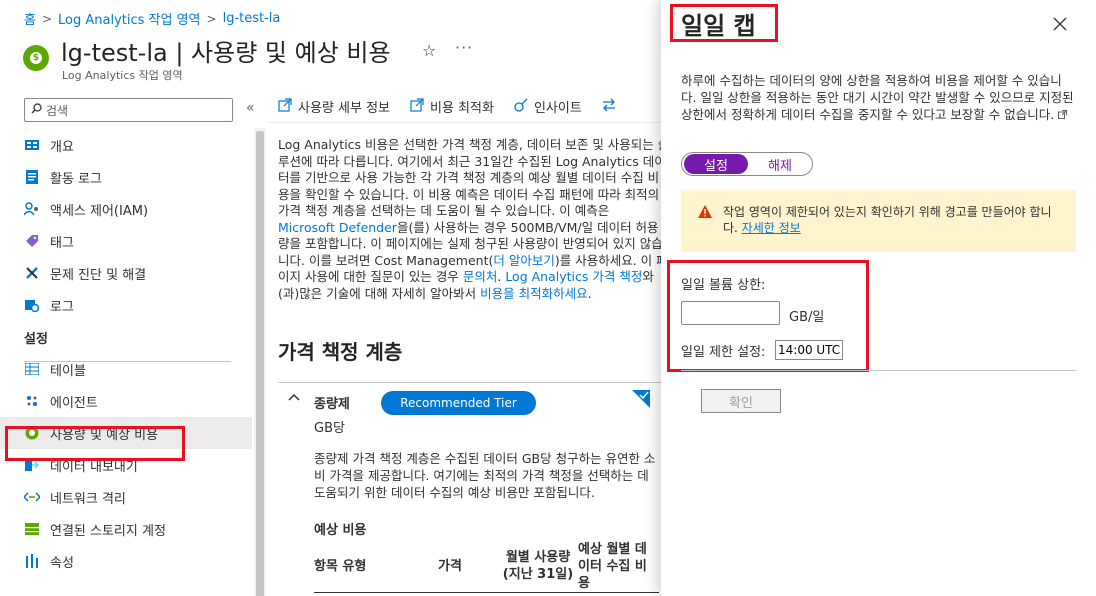  Describe the element at coordinates (470, 382) in the screenshot. I see `tier-divider` at that location.